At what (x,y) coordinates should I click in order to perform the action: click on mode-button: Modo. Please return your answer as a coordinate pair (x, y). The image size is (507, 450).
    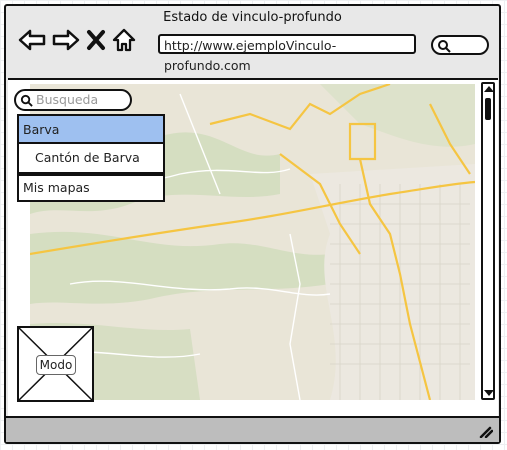
    Looking at the image, I should click on (56, 365).